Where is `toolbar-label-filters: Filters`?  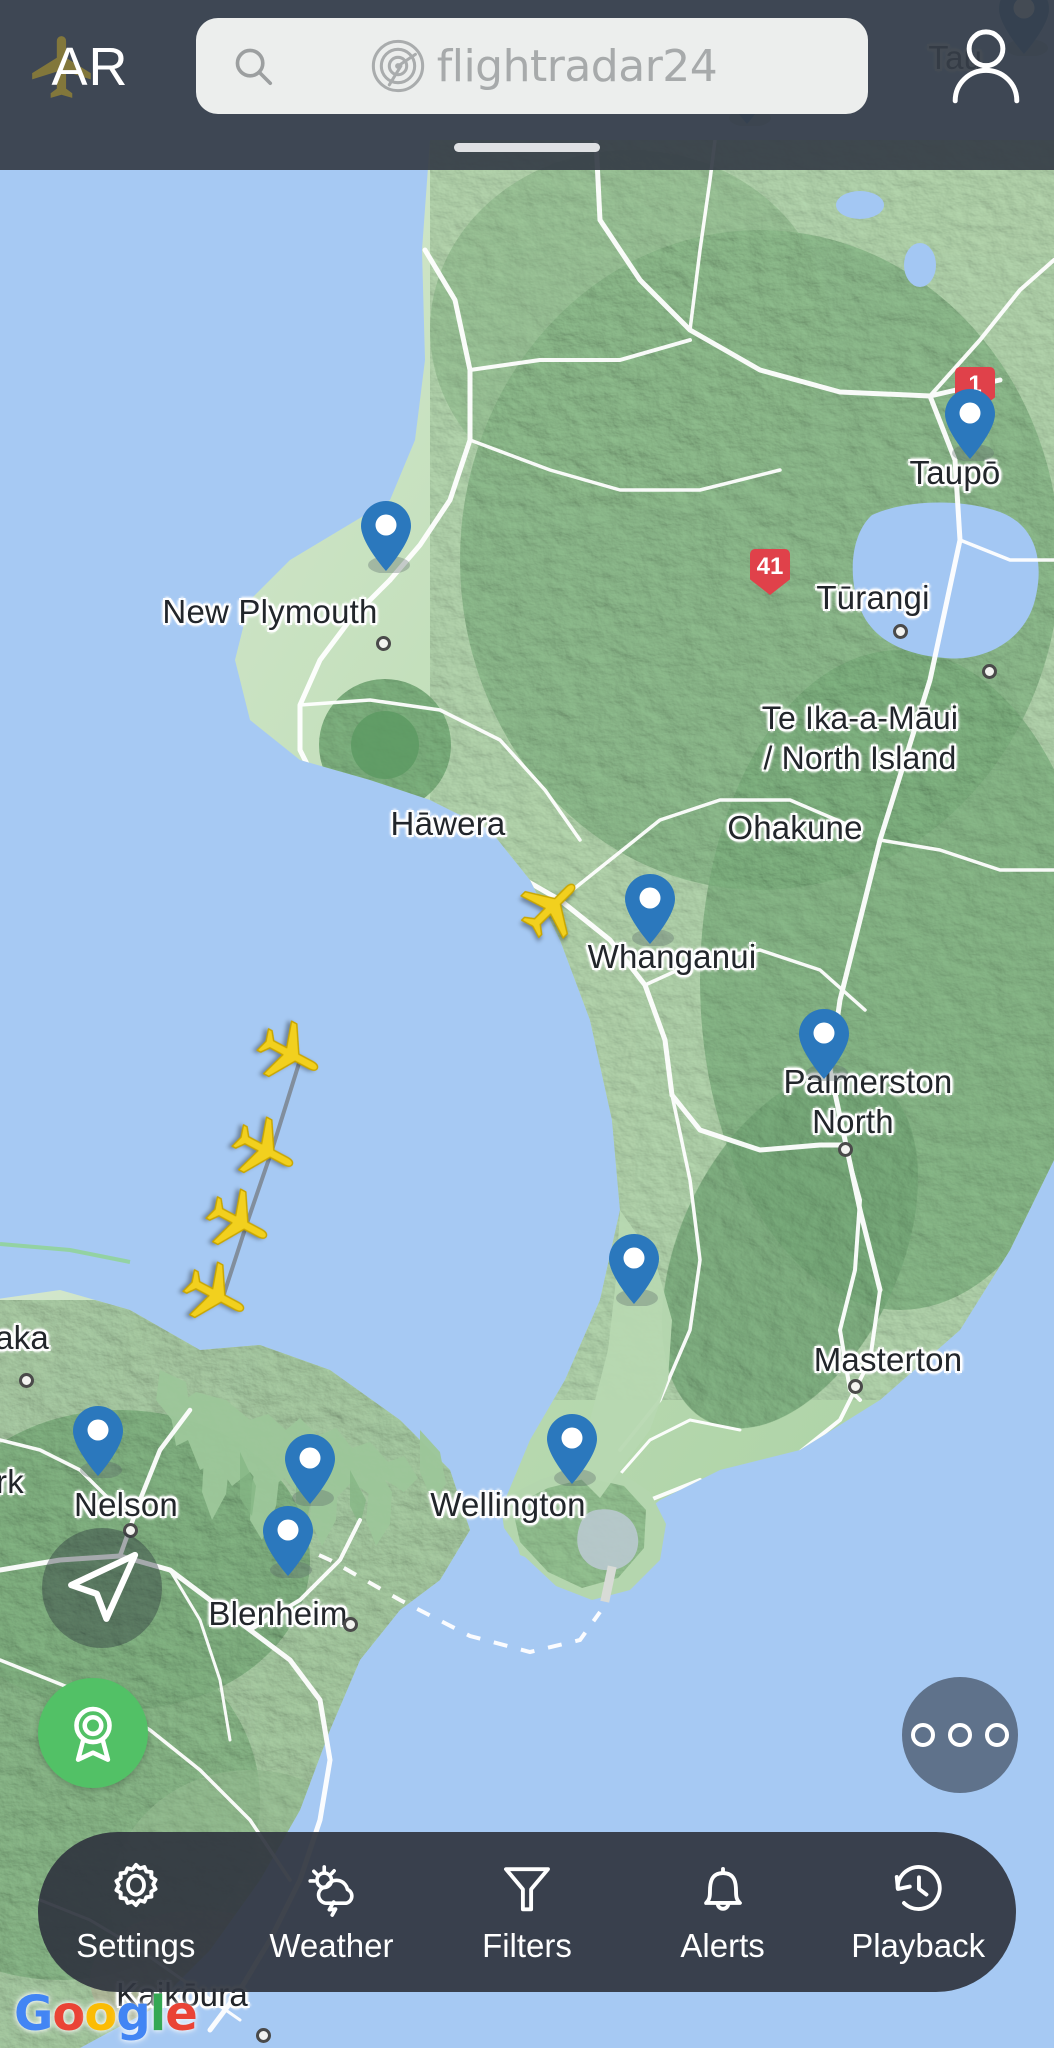
toolbar-label-filters: Filters is located at coordinates (527, 1945).